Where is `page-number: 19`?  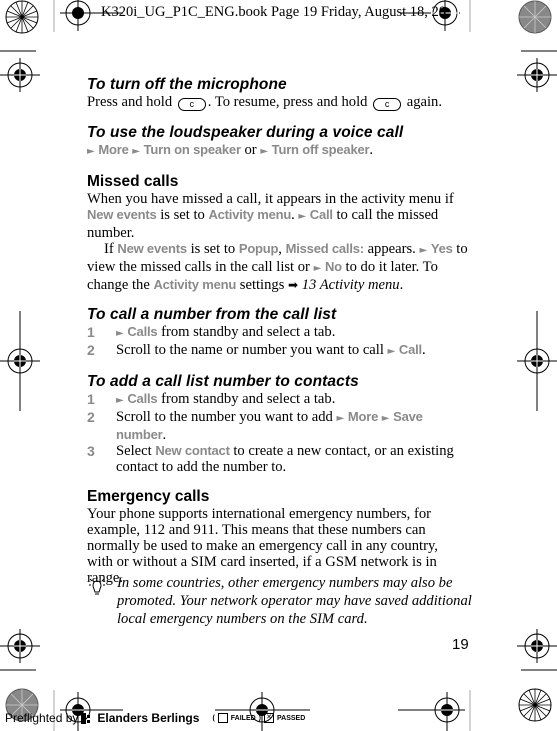
page-number: 19 is located at coordinates (460, 644).